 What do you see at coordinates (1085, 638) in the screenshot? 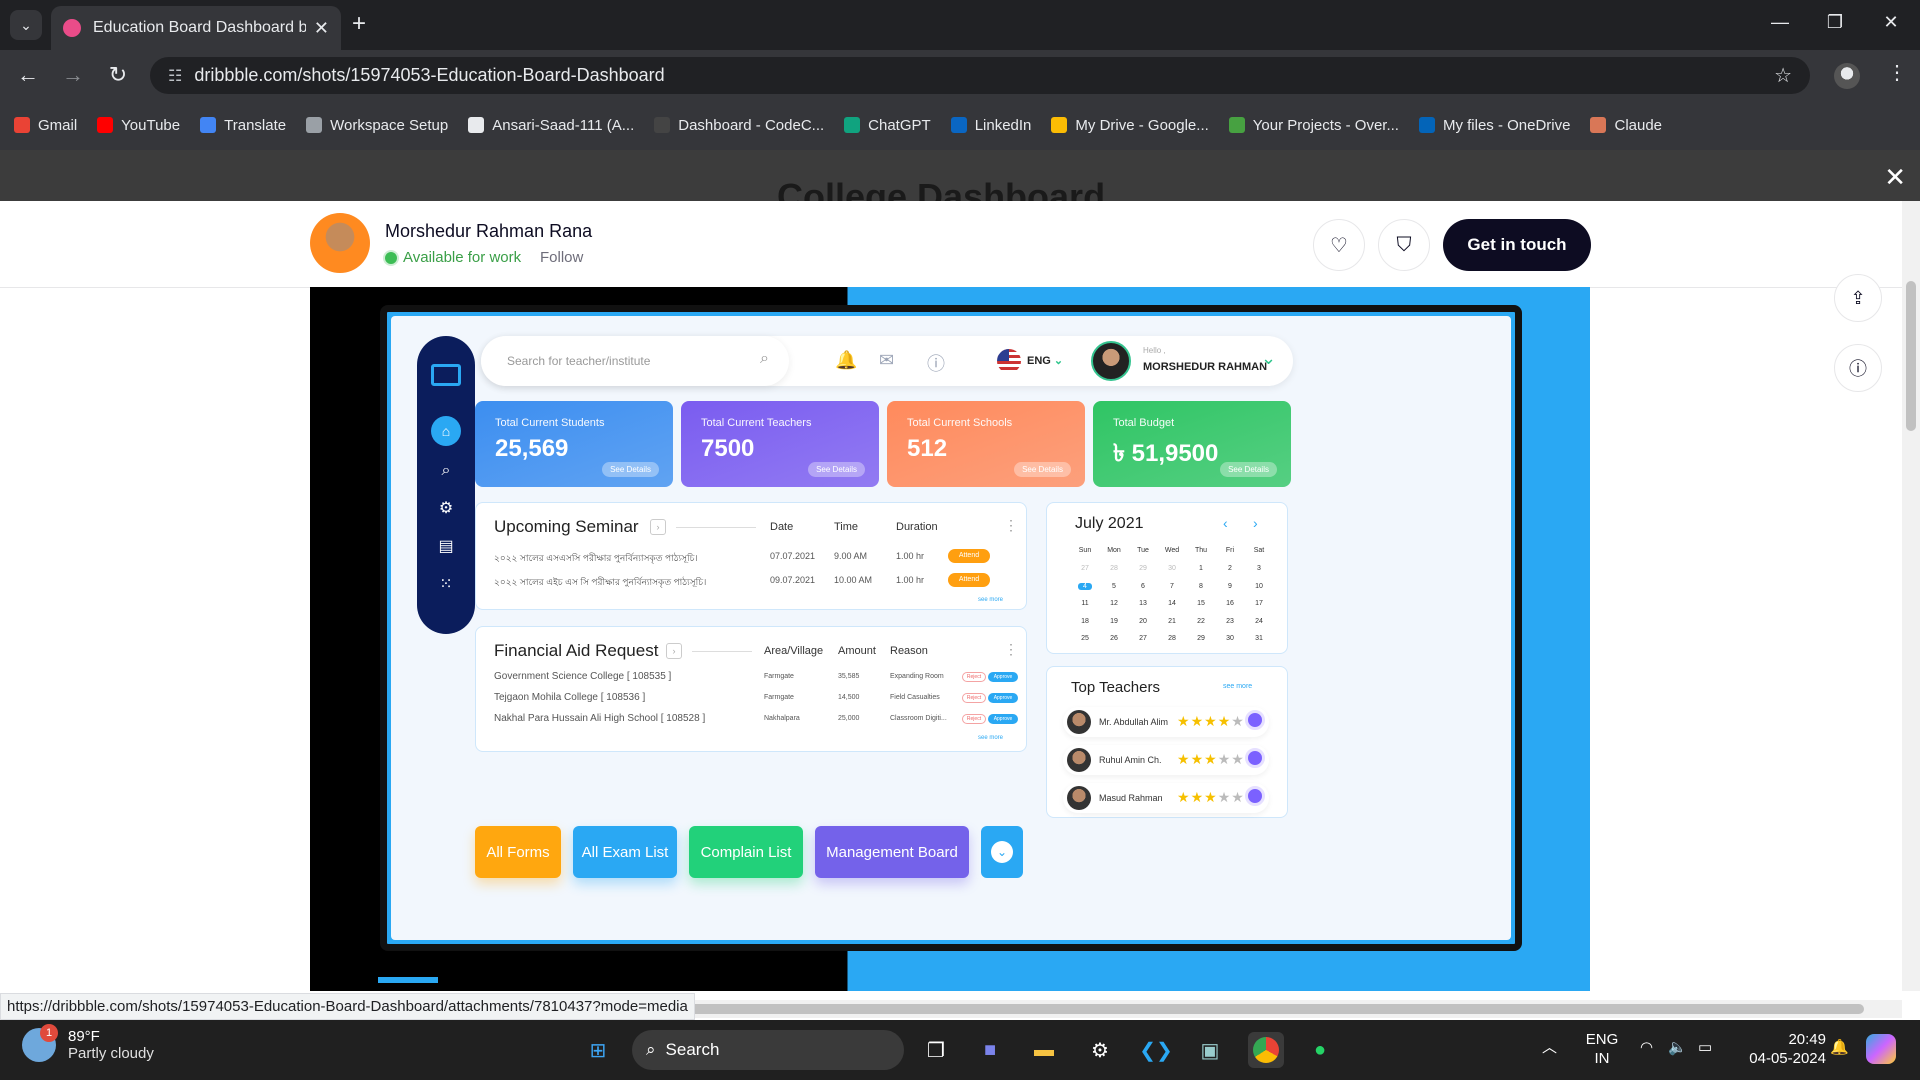
I see `calendar-day: 25` at bounding box center [1085, 638].